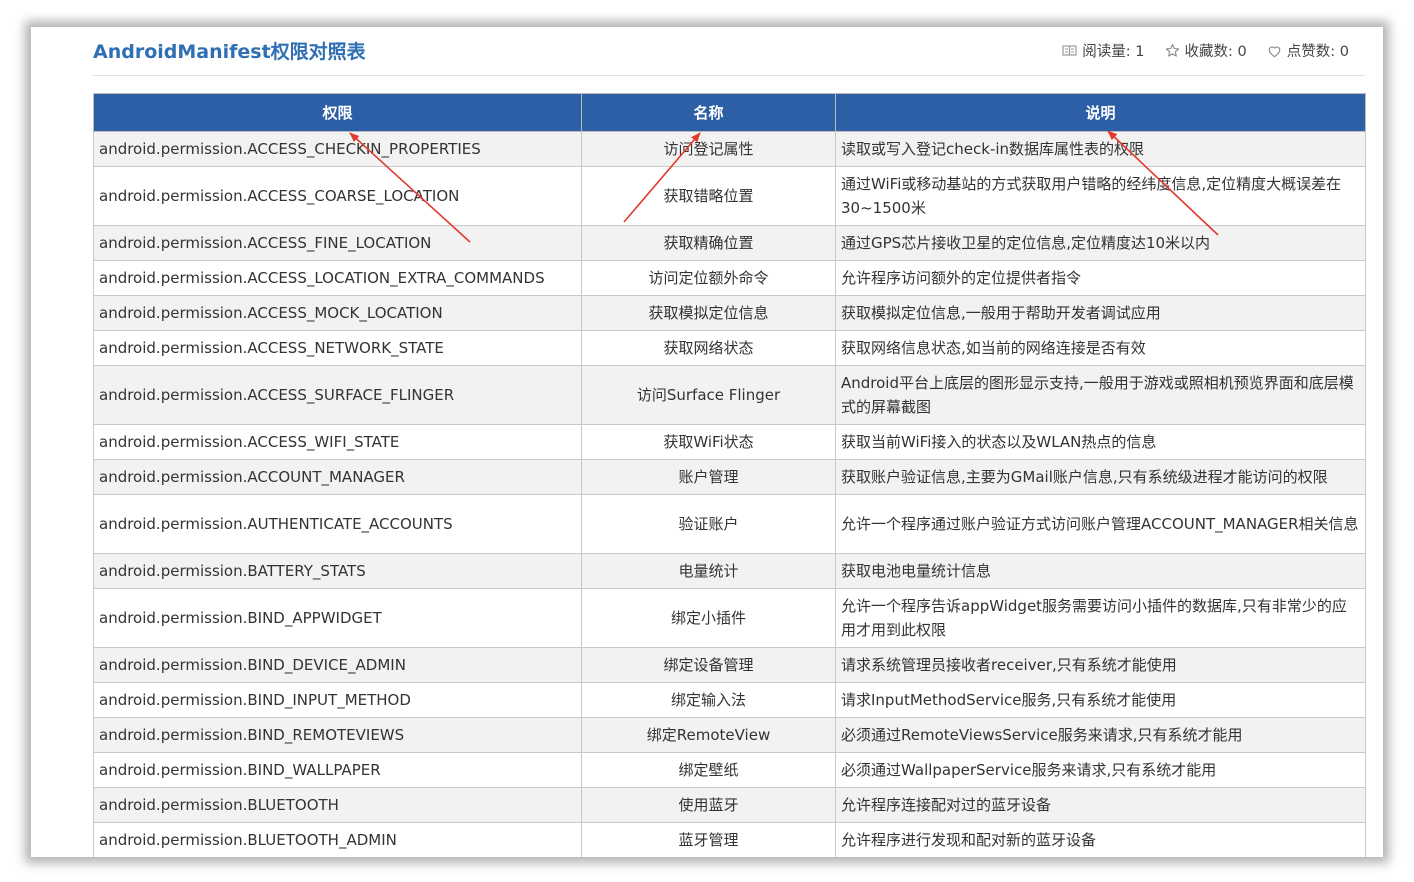 The width and height of the screenshot is (1414, 882). Describe the element at coordinates (1317, 52) in the screenshot. I see `like-count-label: 点赞数: 0` at that location.